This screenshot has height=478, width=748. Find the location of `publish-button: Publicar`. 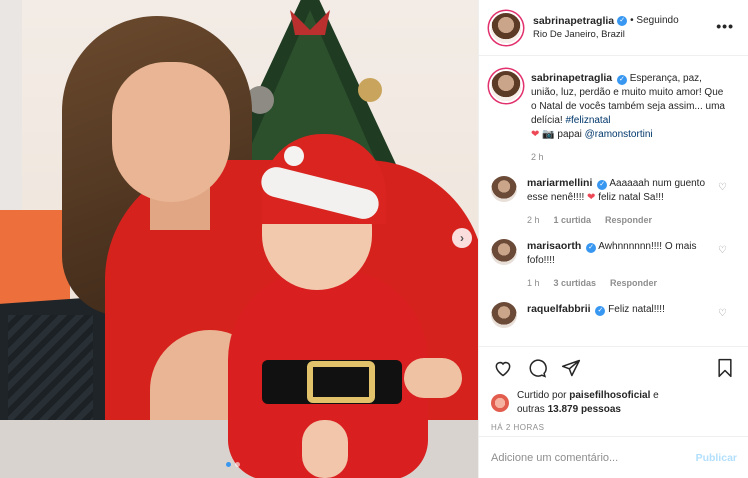

publish-button: Publicar is located at coordinates (716, 458).